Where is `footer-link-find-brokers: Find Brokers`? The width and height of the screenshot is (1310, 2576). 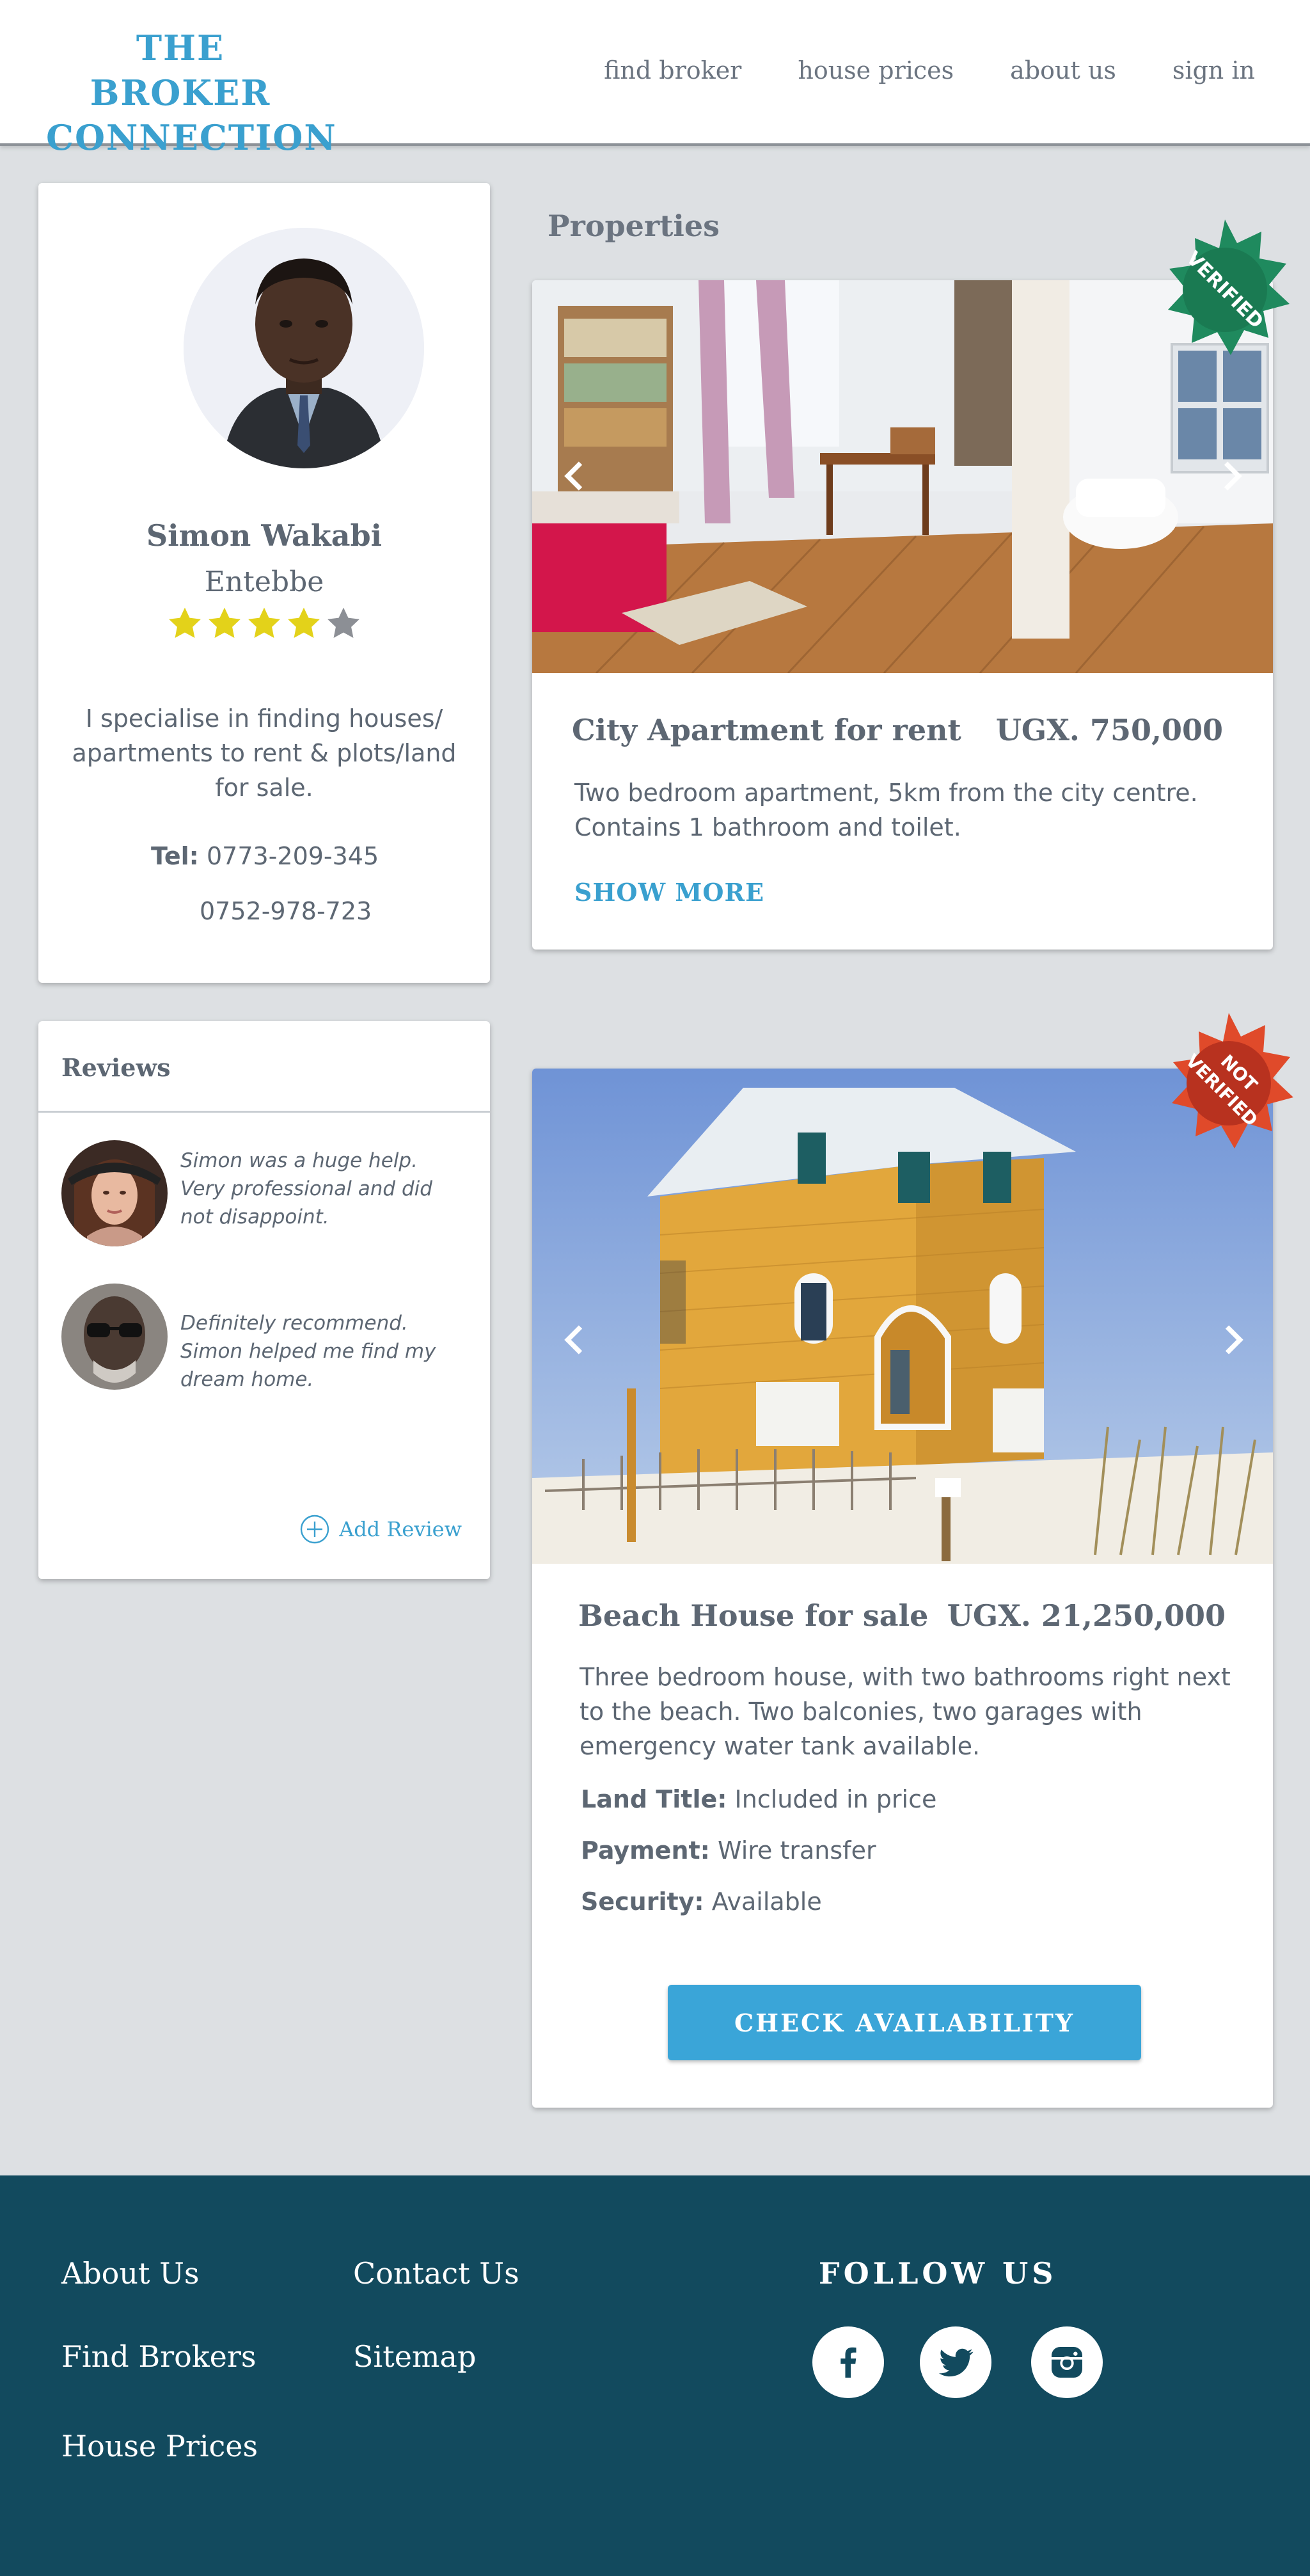
footer-link-find-brokers: Find Brokers is located at coordinates (158, 2357).